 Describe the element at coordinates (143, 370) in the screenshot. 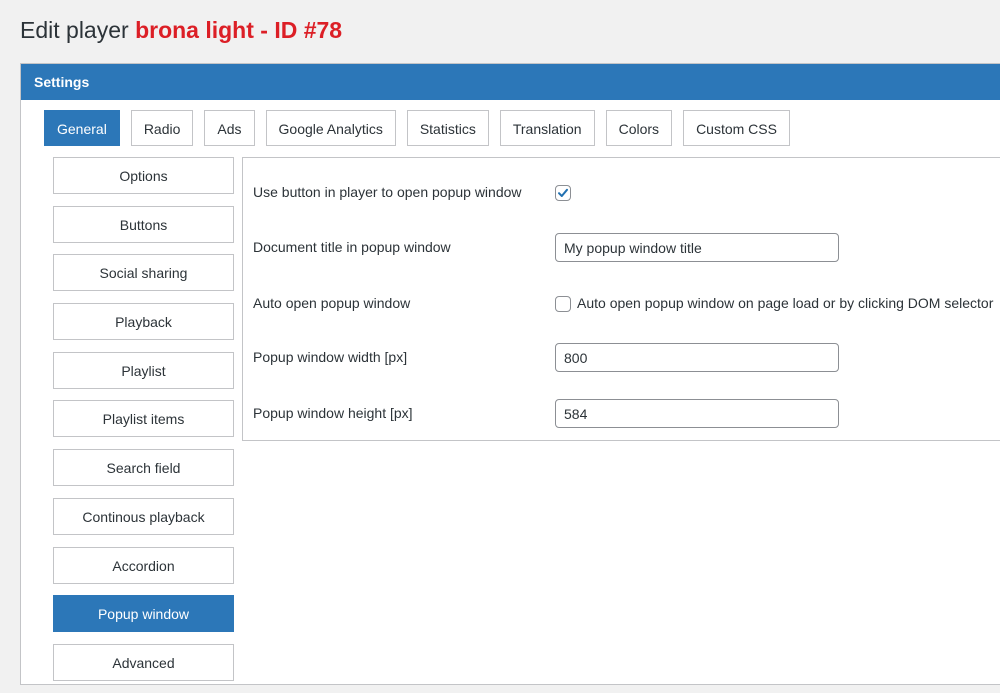

I see `subnav-playlist: Playlist` at that location.